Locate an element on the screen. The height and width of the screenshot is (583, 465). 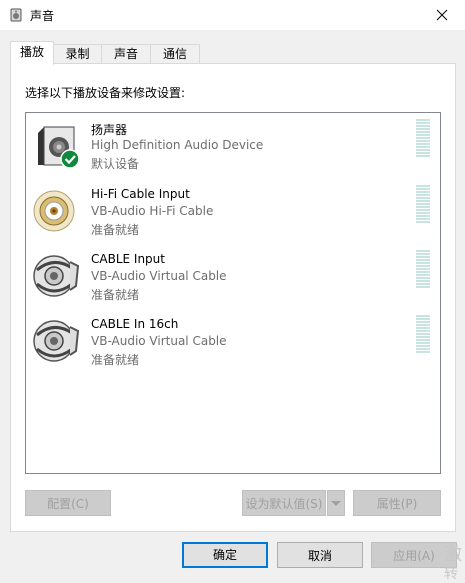
device-description: VB-Audio Hi-Fi Cable is located at coordinates (152, 211).